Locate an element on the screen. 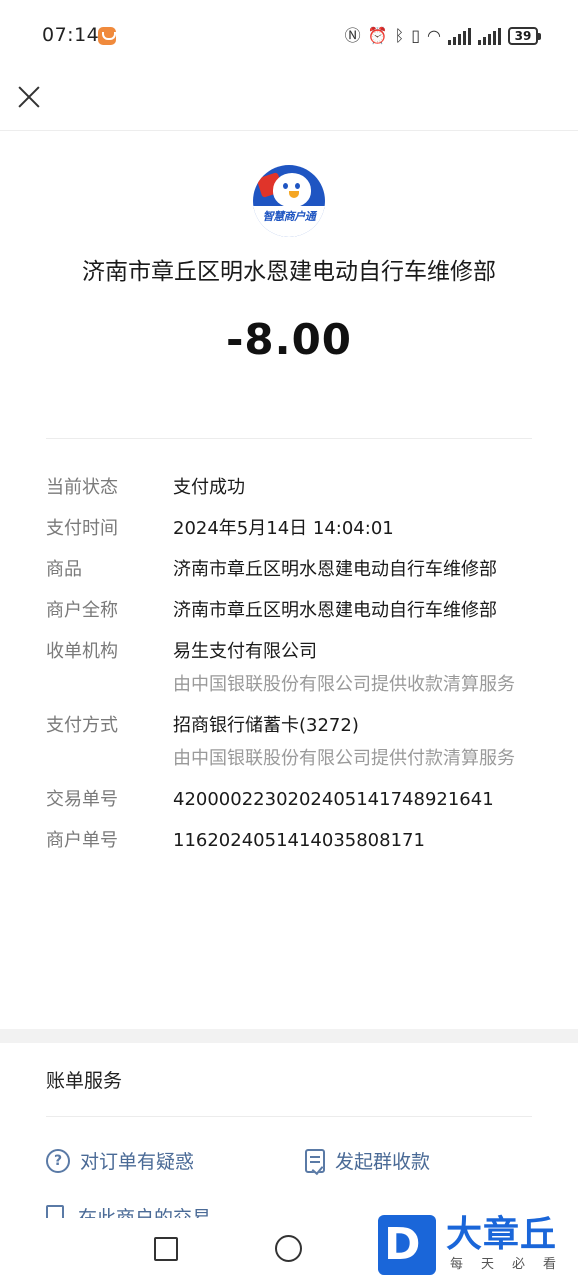 Image resolution: width=578 pixels, height=1280 pixels. bluetooth-icon: ᛒ is located at coordinates (399, 35).